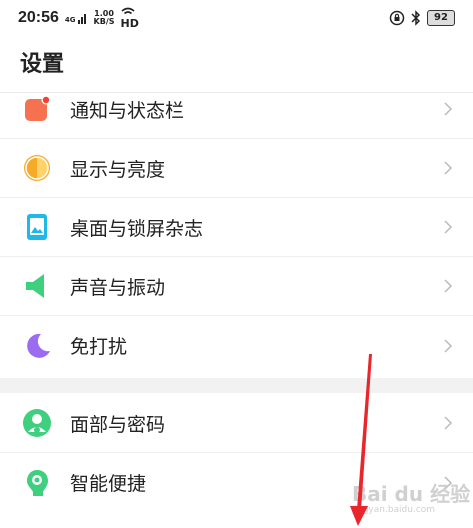 Image resolution: width=473 pixels, height=528 pixels. What do you see at coordinates (128, 10) in the screenshot?
I see `wifi-icon` at bounding box center [128, 10].